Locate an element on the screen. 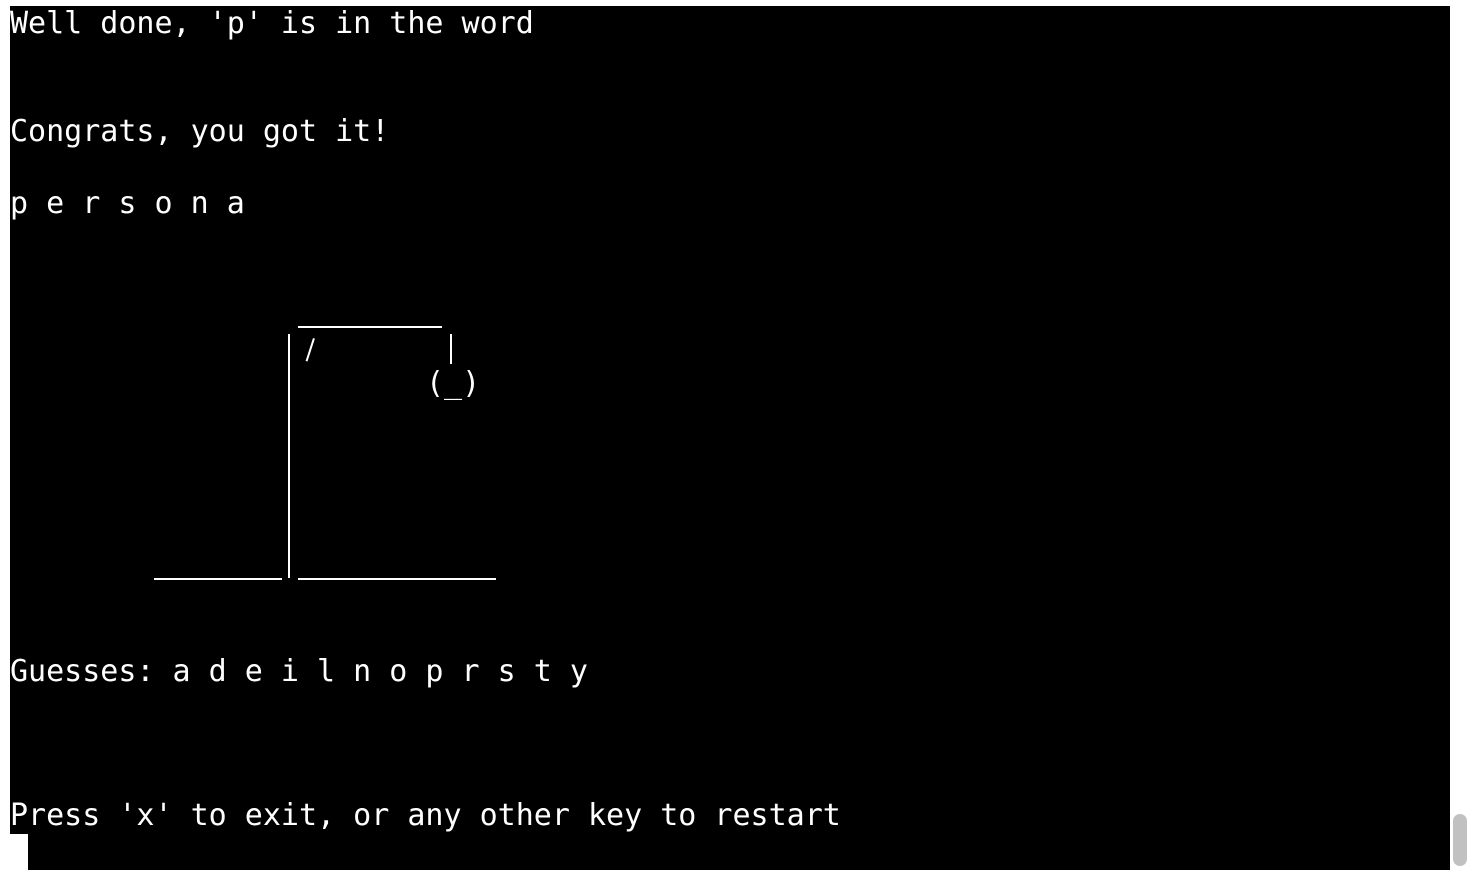  revealed-word: p e r s o n a is located at coordinates (127, 203).